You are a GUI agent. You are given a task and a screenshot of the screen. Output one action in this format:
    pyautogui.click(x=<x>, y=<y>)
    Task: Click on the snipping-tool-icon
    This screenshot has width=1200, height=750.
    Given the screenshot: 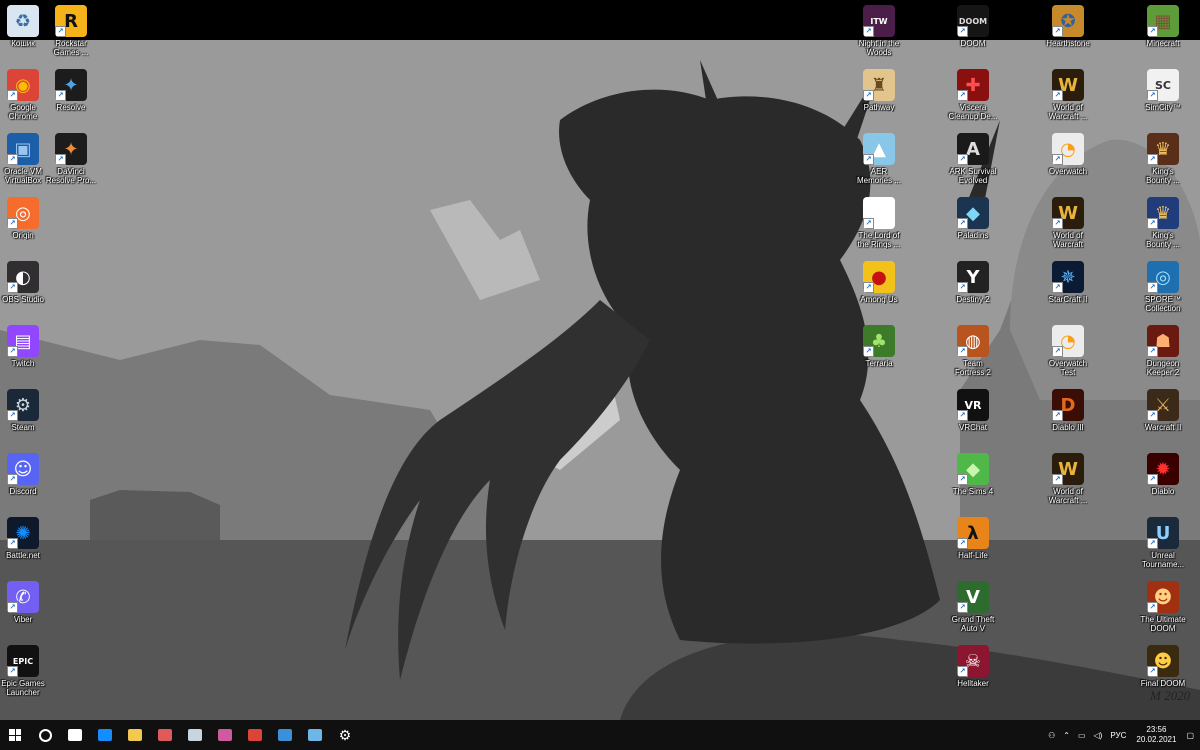 What is the action you would take?
    pyautogui.click(x=225, y=735)
    